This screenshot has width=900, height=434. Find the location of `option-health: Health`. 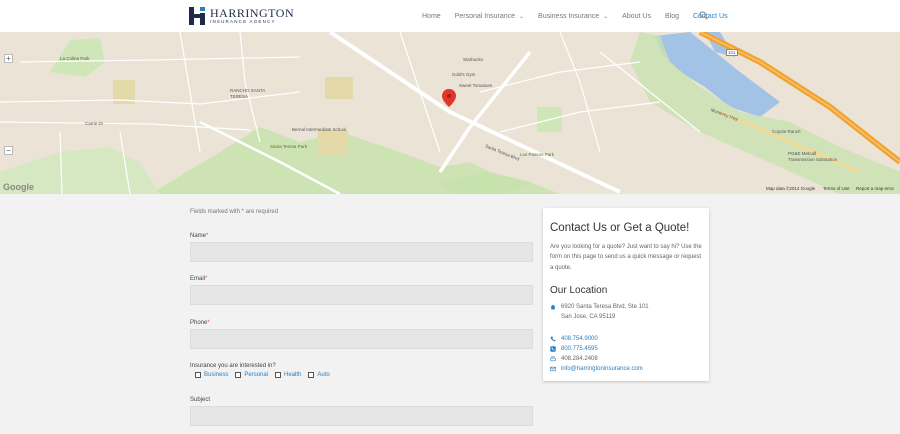

option-health: Health is located at coordinates (288, 375).